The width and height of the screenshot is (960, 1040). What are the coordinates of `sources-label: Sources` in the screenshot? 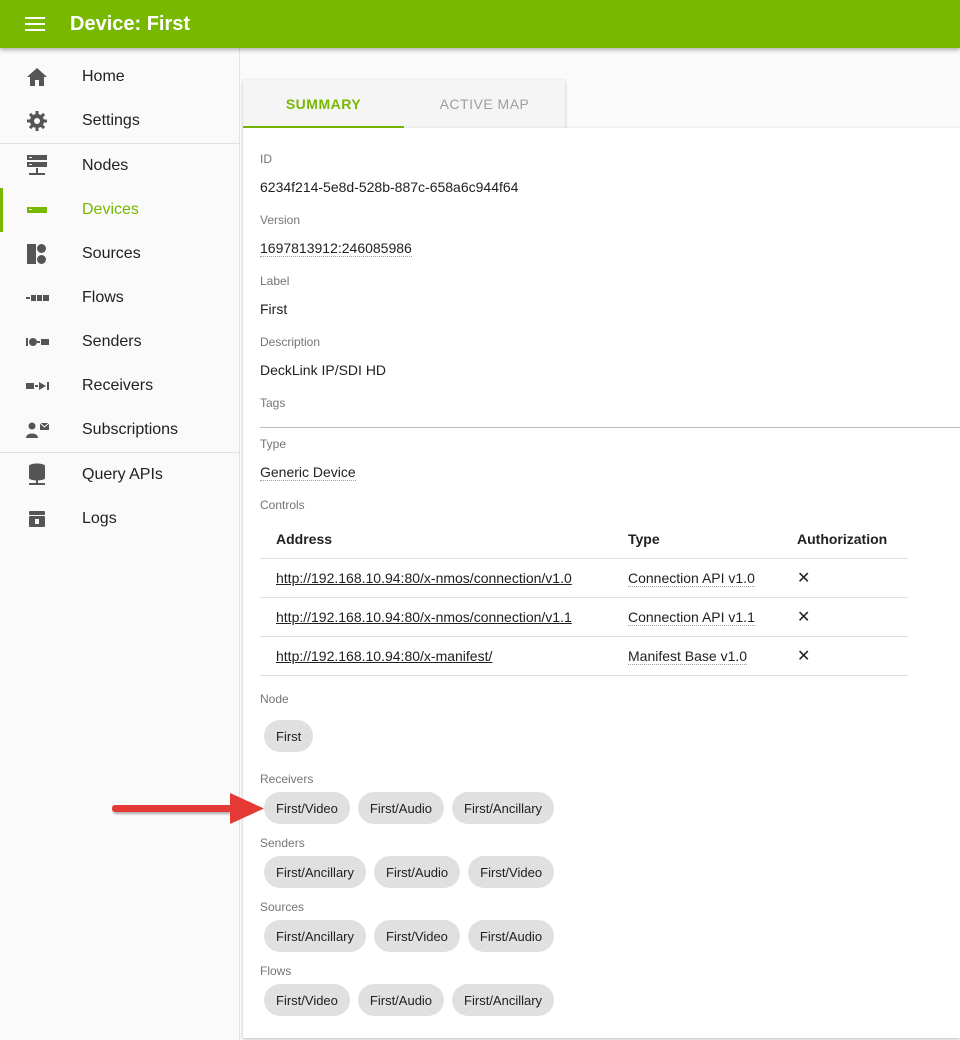 It's located at (282, 907).